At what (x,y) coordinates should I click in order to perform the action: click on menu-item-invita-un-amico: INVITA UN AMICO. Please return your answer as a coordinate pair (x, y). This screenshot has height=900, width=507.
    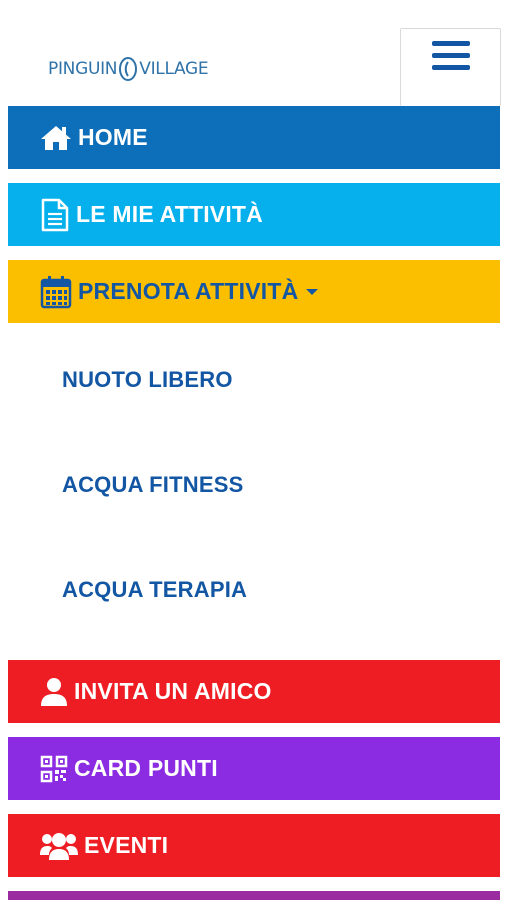
    Looking at the image, I should click on (254, 691).